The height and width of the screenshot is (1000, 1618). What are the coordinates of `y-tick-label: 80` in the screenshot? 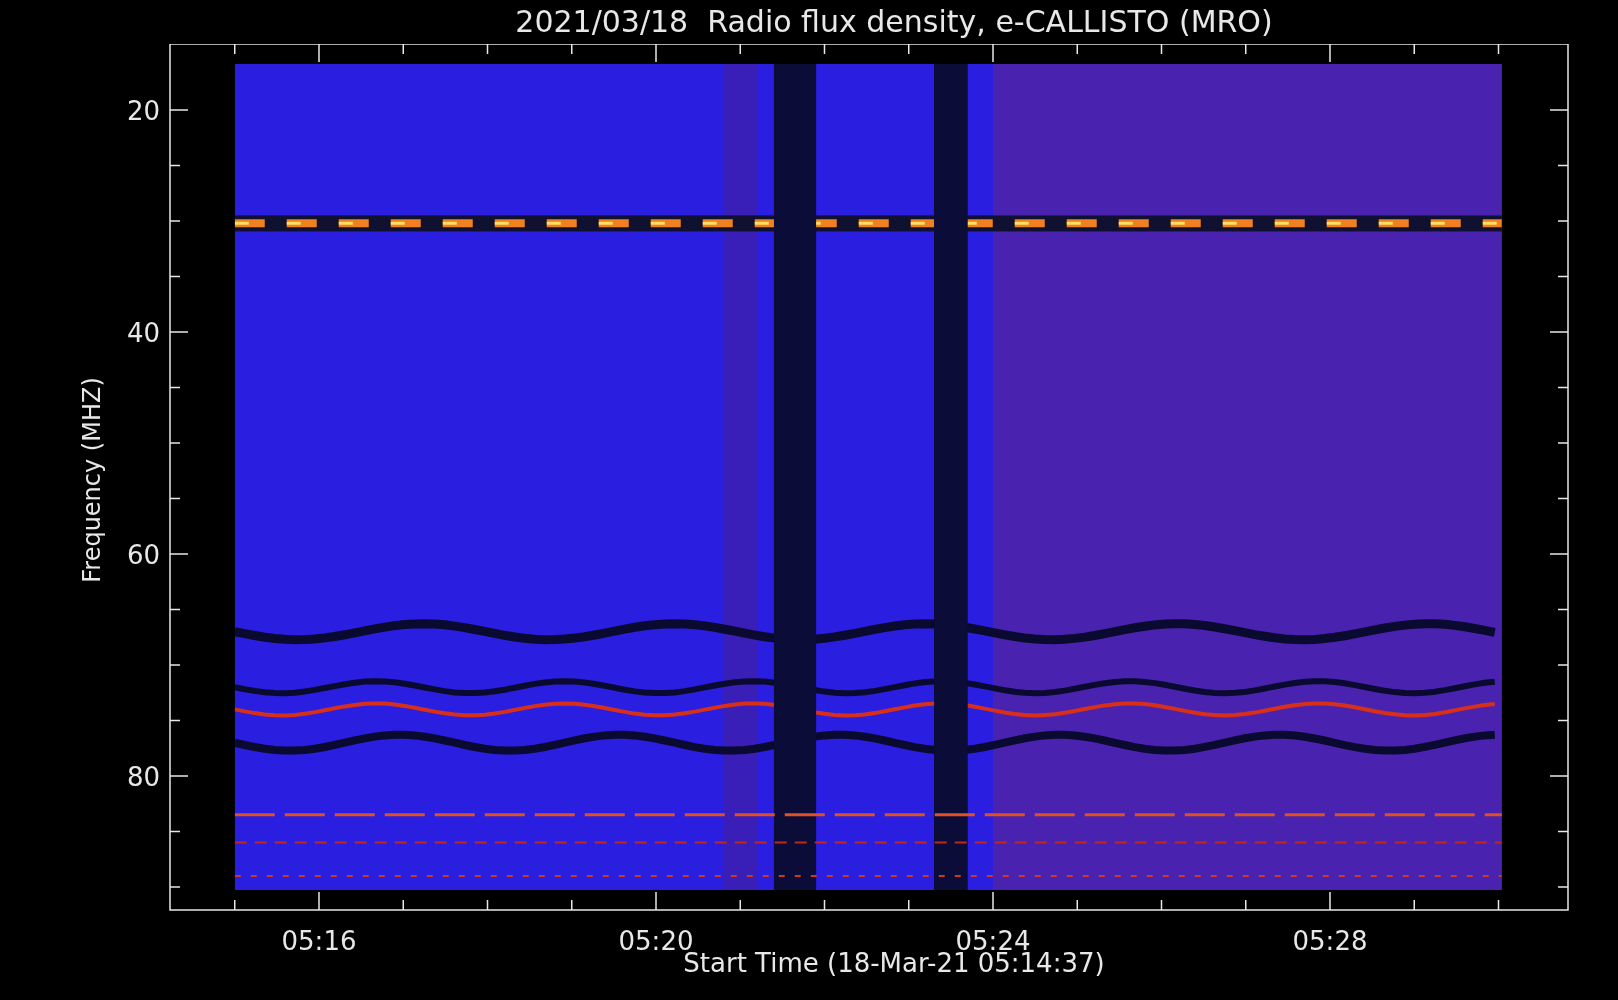 It's located at (143, 777).